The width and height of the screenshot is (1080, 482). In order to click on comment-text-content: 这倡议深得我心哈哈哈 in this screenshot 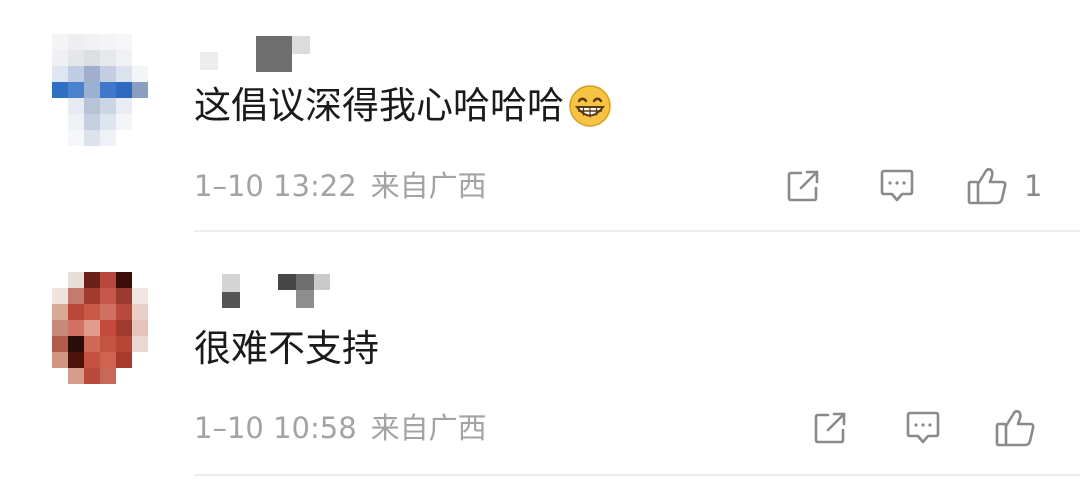, I will do `click(379, 105)`.